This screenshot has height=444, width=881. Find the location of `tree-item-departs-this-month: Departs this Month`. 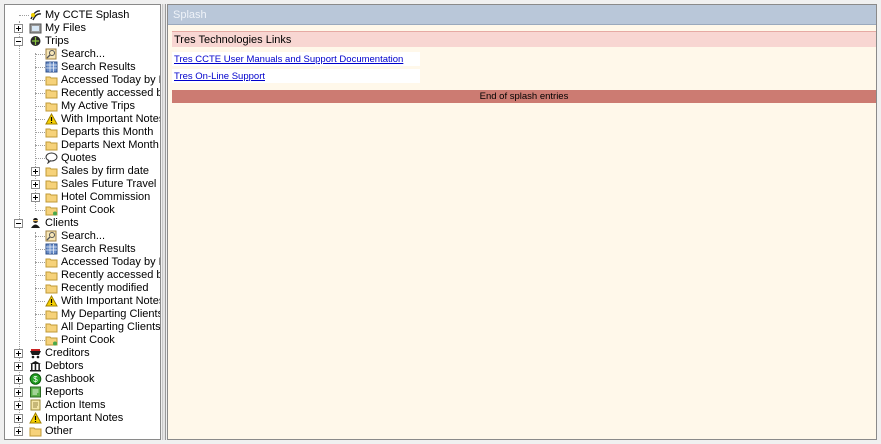

tree-item-departs-this-month: Departs this Month is located at coordinates (82, 132).